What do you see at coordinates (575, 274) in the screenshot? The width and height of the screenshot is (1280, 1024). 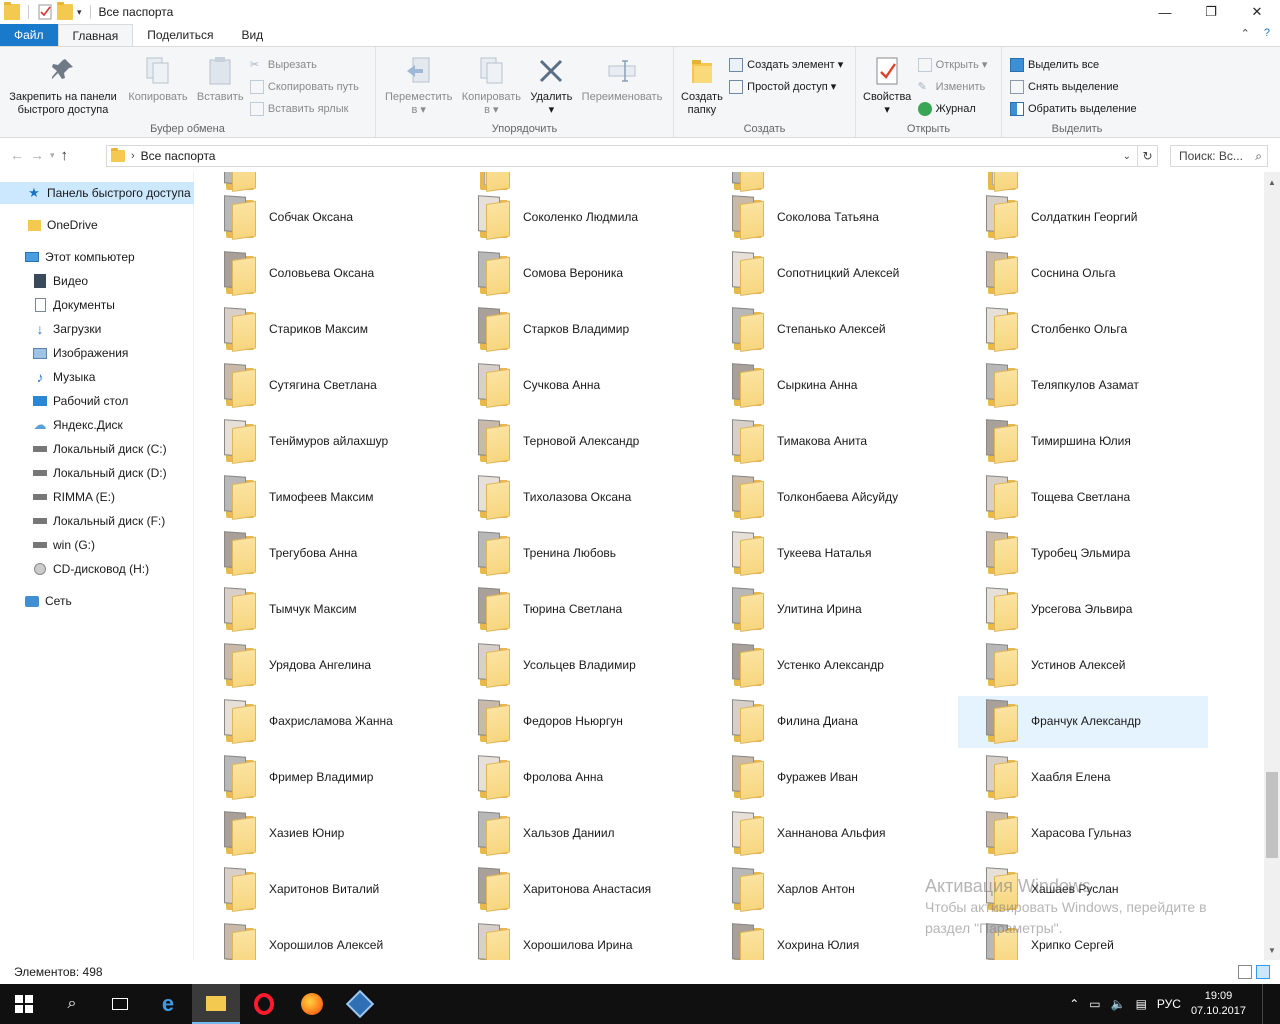 I see `folder-item: Сомова Вероника` at bounding box center [575, 274].